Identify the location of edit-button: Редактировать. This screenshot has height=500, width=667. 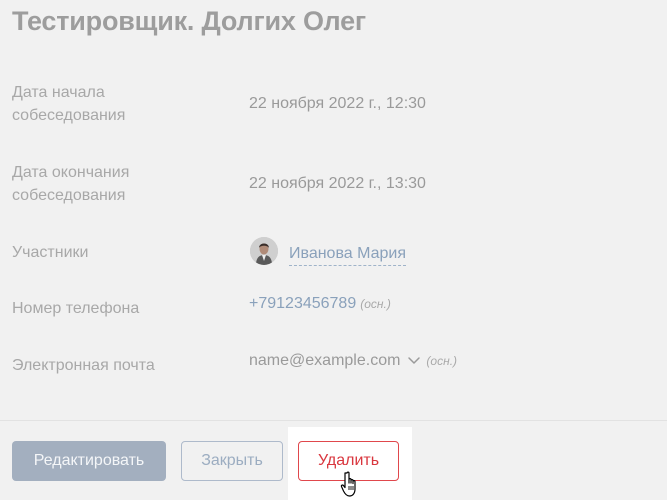
(89, 461).